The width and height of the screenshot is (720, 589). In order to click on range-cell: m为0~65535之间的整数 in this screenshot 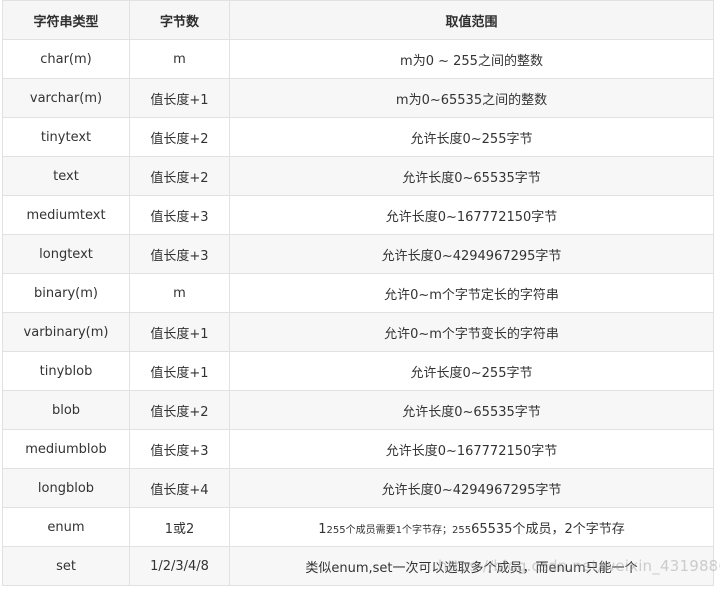, I will do `click(471, 98)`.